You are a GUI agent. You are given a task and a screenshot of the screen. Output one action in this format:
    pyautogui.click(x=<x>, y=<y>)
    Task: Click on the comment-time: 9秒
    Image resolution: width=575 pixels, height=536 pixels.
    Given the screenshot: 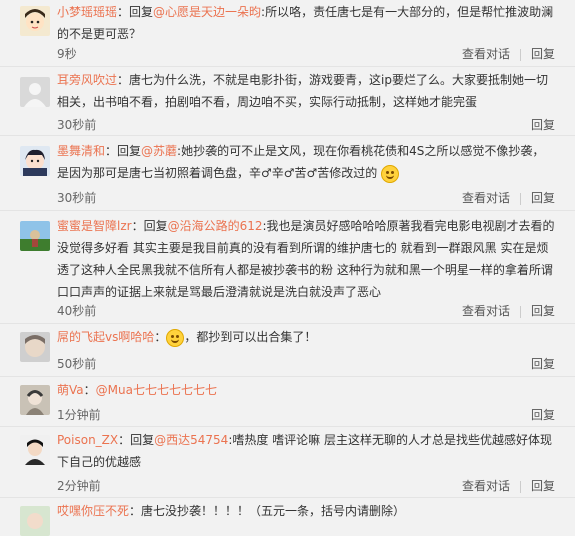 What is the action you would take?
    pyautogui.click(x=67, y=54)
    